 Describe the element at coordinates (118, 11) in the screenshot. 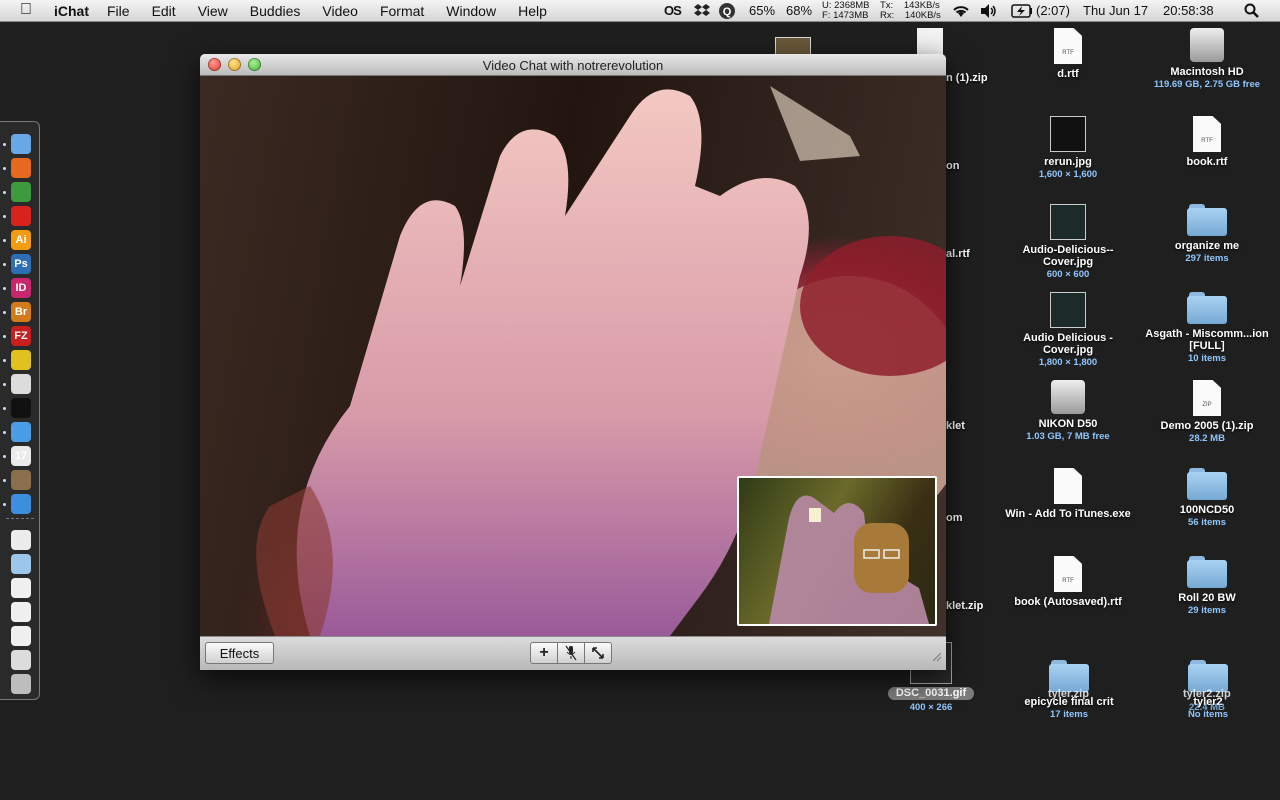

I see `menu-file: File` at that location.